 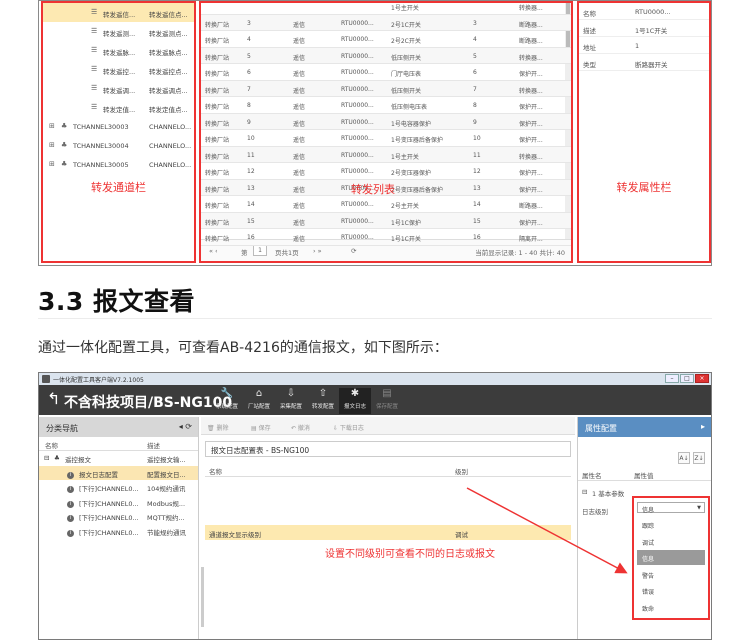 What do you see at coordinates (644, 45) in the screenshot?
I see `property-row: 地址 1` at bounding box center [644, 45].